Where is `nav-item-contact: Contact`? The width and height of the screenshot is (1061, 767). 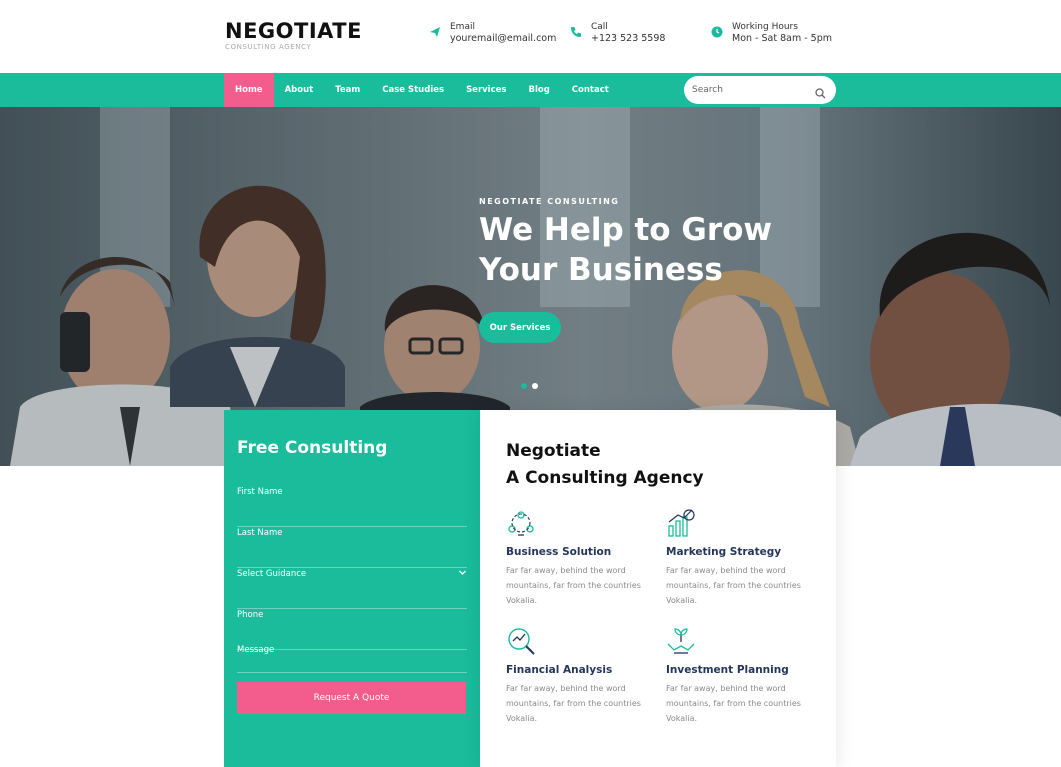 nav-item-contact: Contact is located at coordinates (590, 90).